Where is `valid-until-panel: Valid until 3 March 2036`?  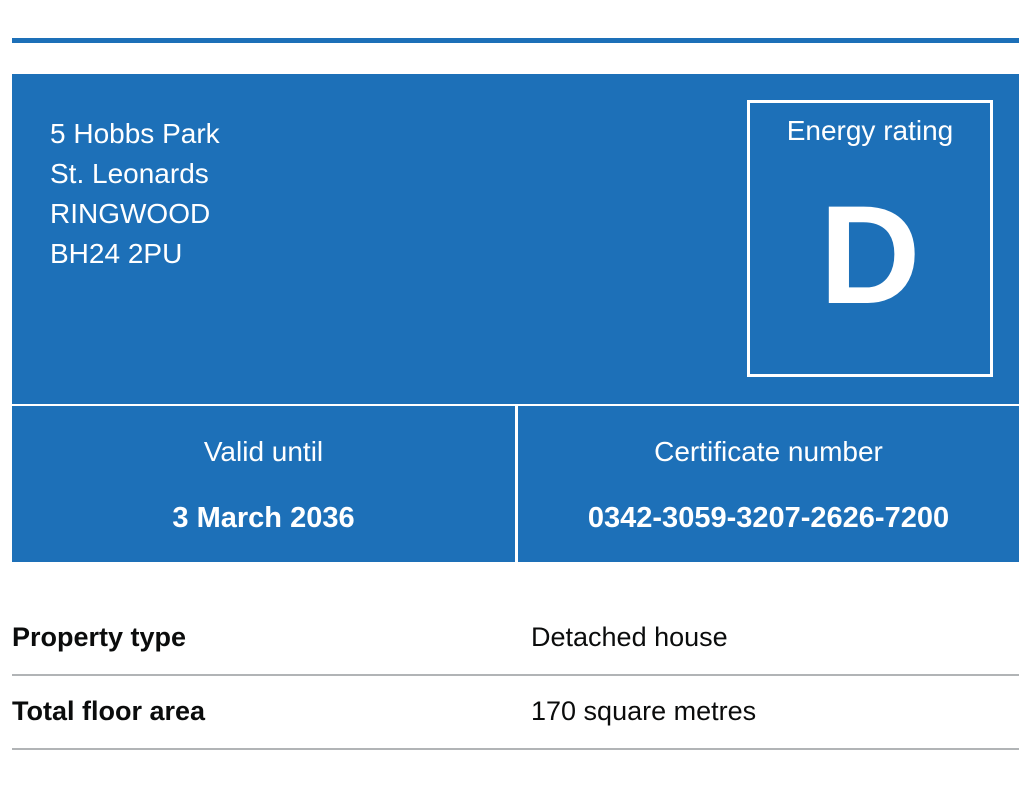 valid-until-panel: Valid until 3 March 2036 is located at coordinates (263, 484).